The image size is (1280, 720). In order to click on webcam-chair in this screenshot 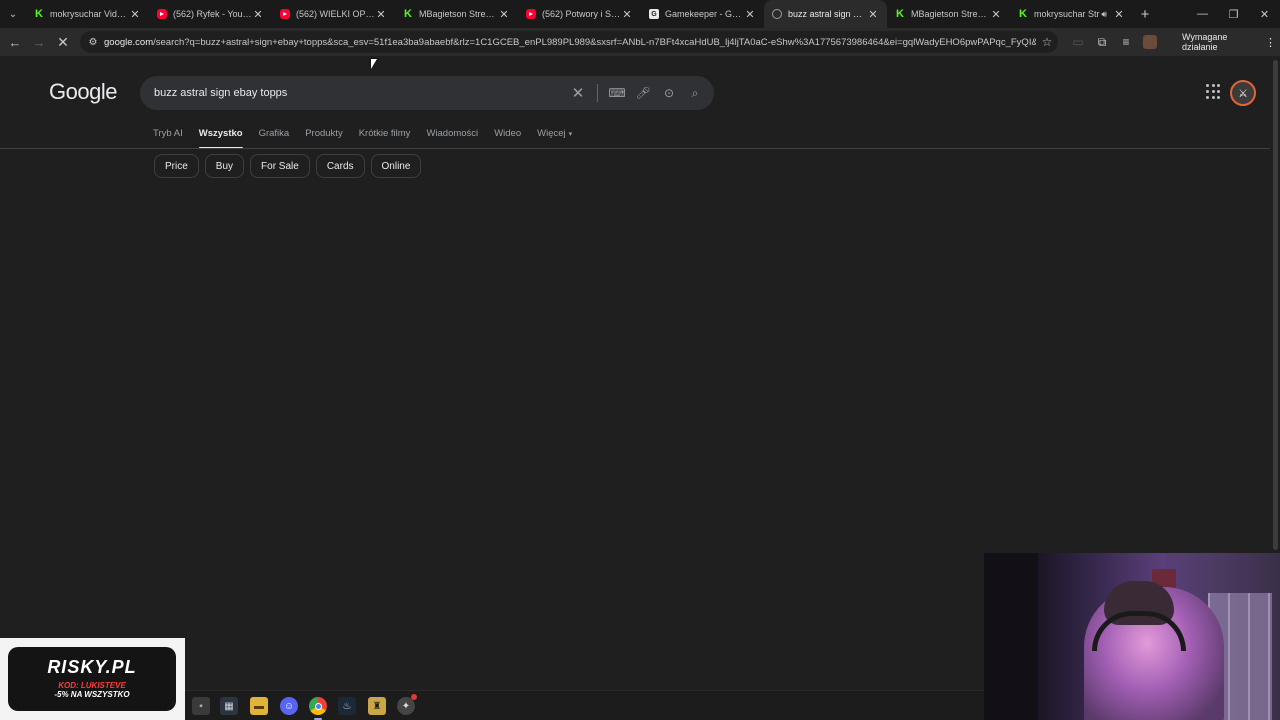, I will do `click(1011, 636)`.